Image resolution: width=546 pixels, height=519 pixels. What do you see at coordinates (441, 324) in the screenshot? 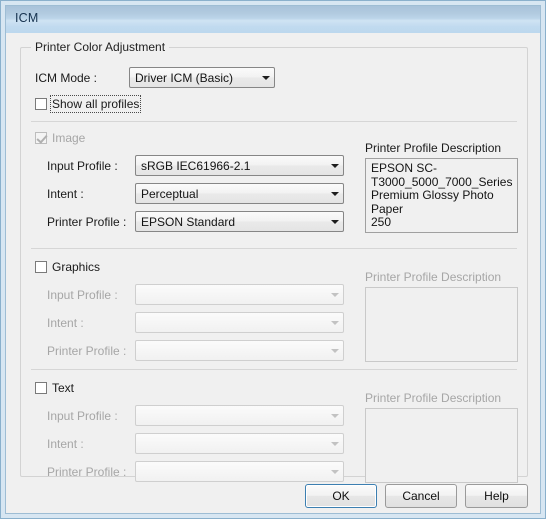
I see `graphics-description-box` at bounding box center [441, 324].